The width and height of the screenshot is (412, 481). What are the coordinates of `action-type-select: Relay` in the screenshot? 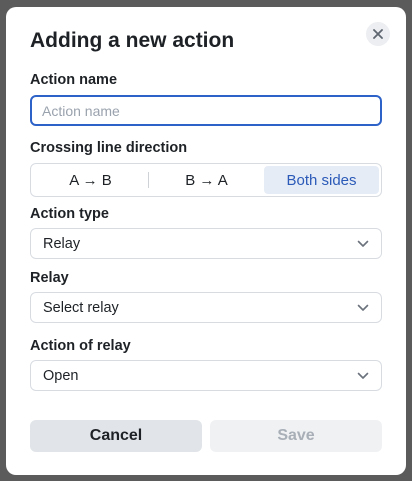 It's located at (206, 243).